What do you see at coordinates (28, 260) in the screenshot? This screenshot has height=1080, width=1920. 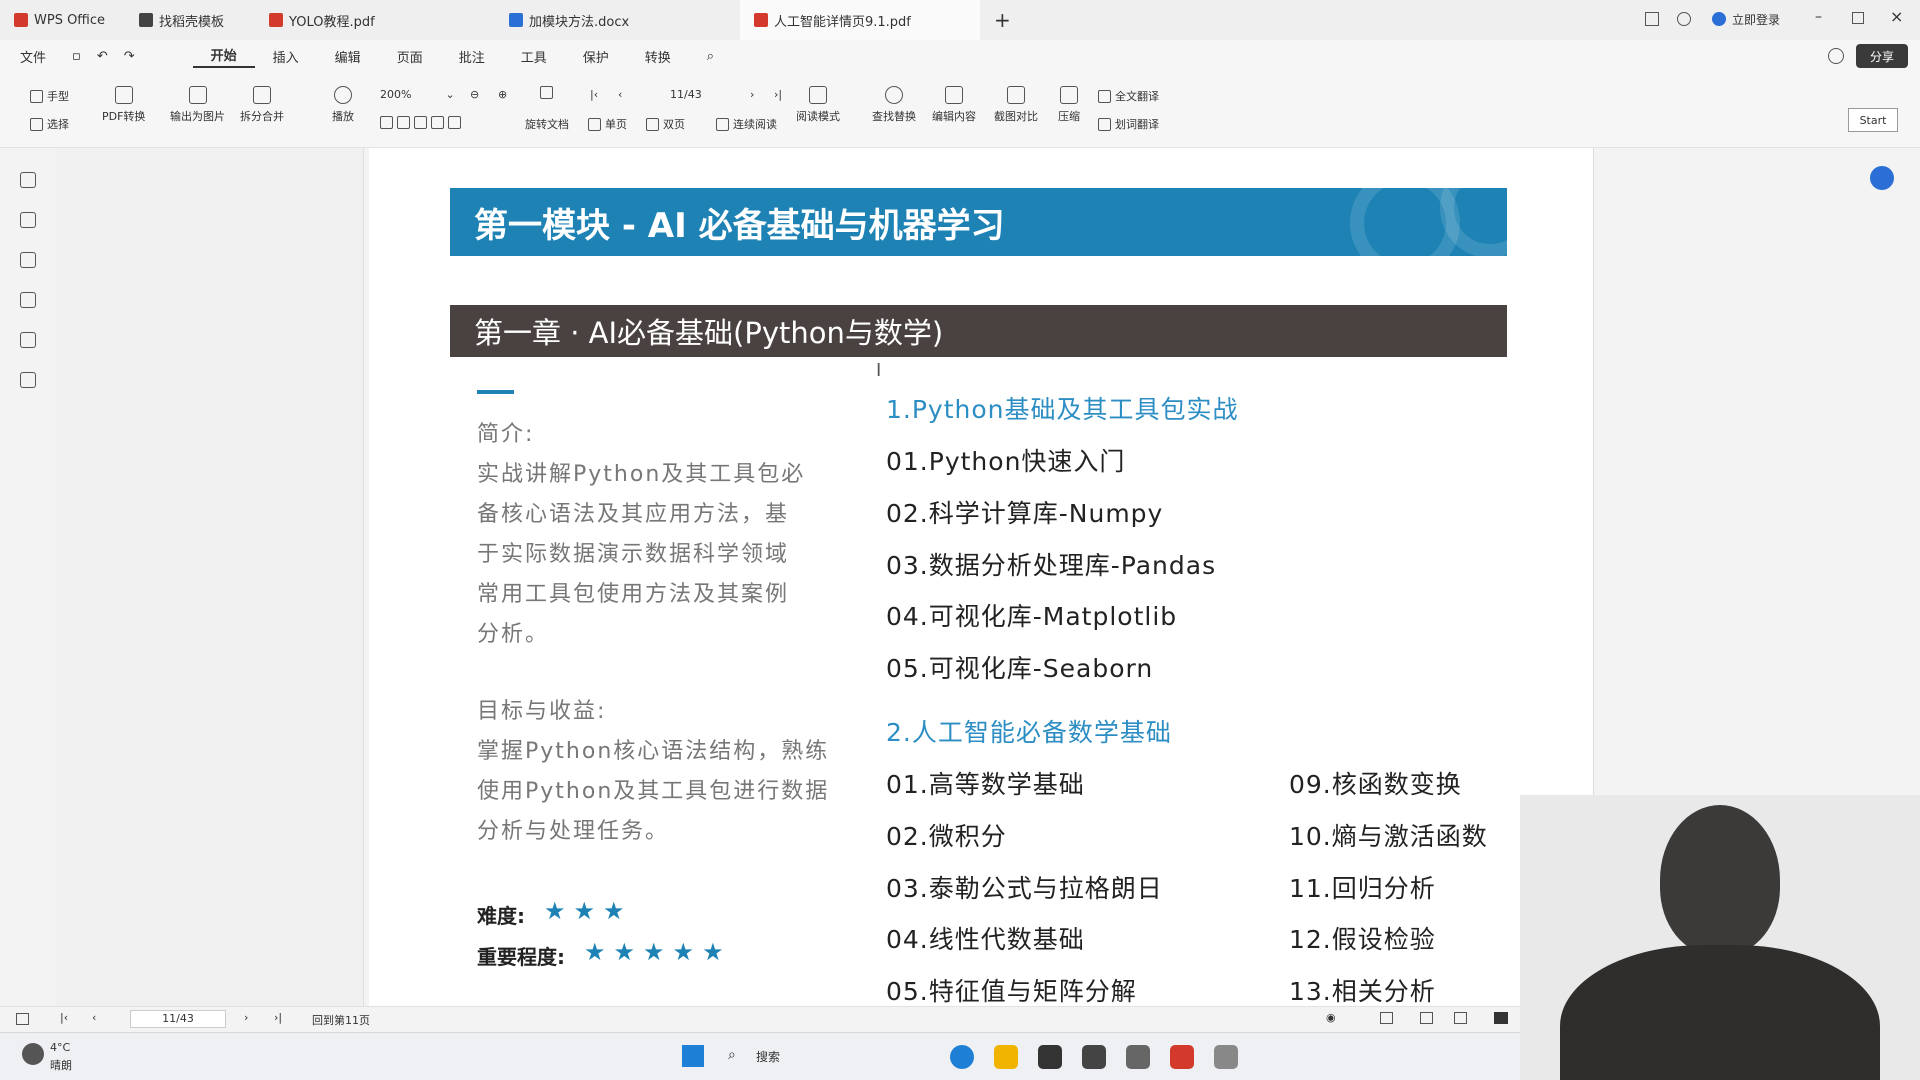 I see `comment-icon` at bounding box center [28, 260].